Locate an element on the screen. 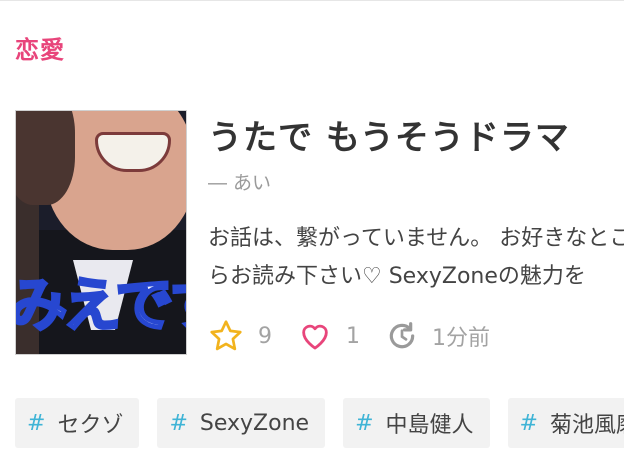  like-count: 1 is located at coordinates (329, 336).